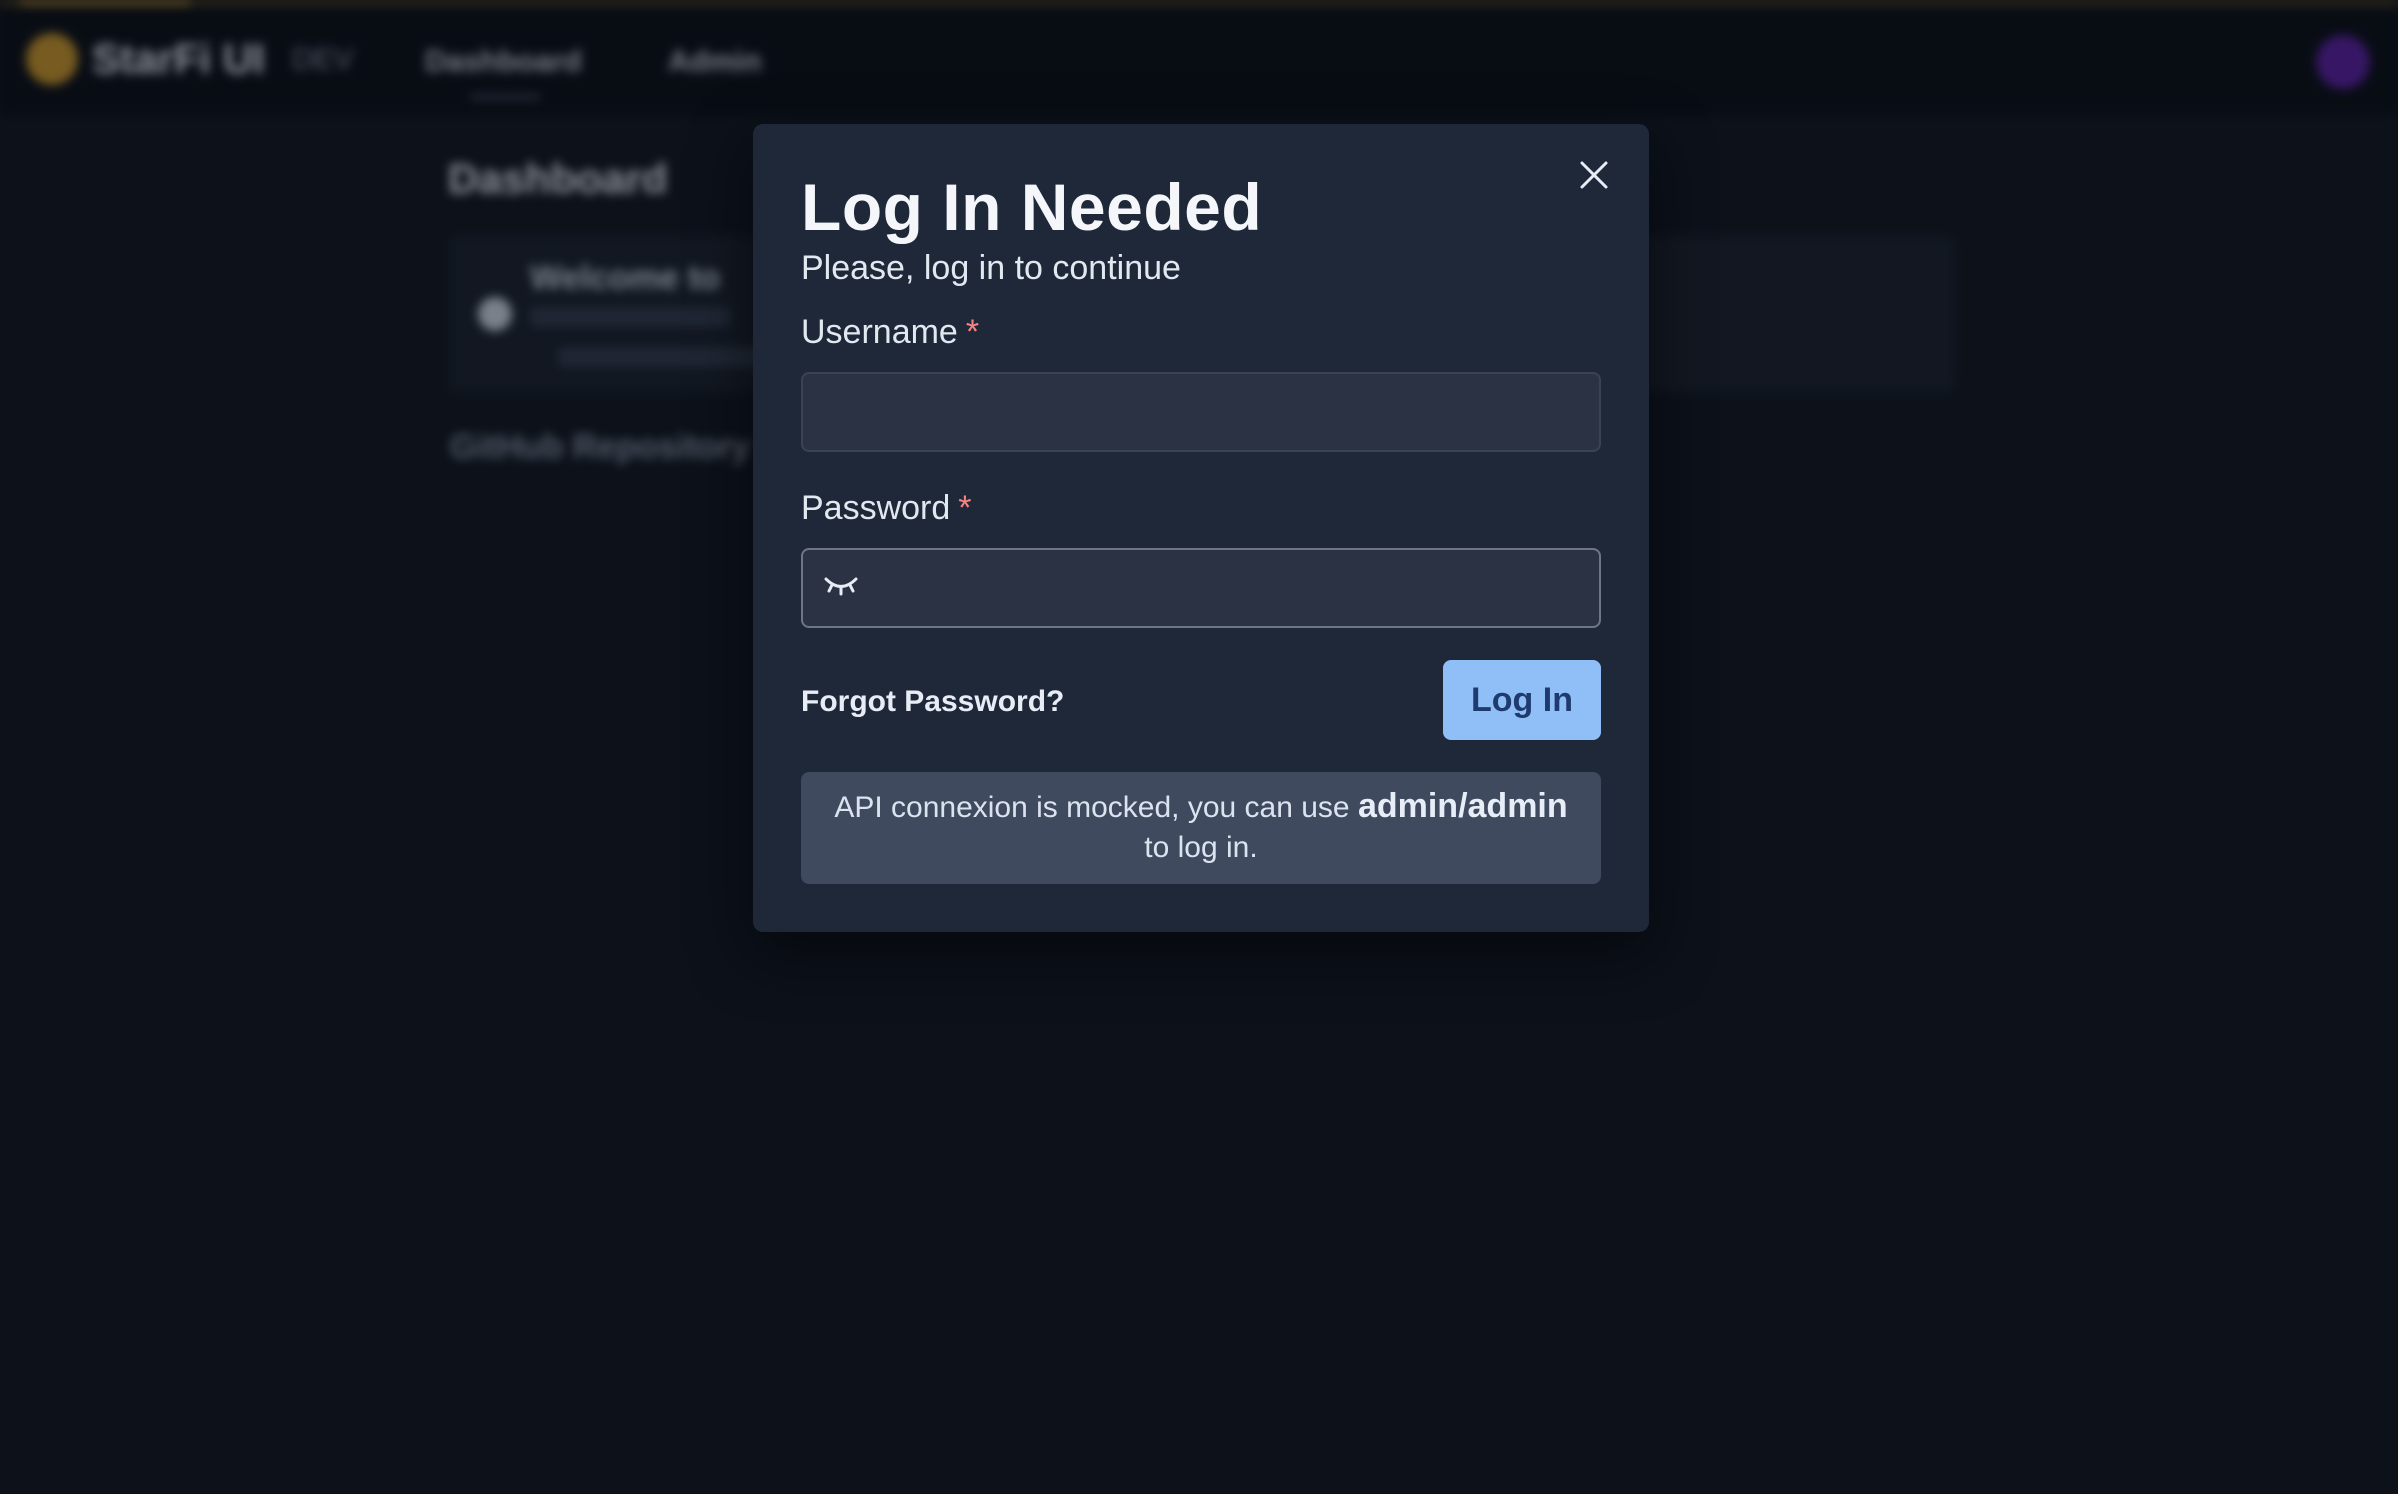 This screenshot has width=2398, height=1494. Describe the element at coordinates (1096, 807) in the screenshot. I see `info-text-before: API connexion is mocked, you can use` at that location.